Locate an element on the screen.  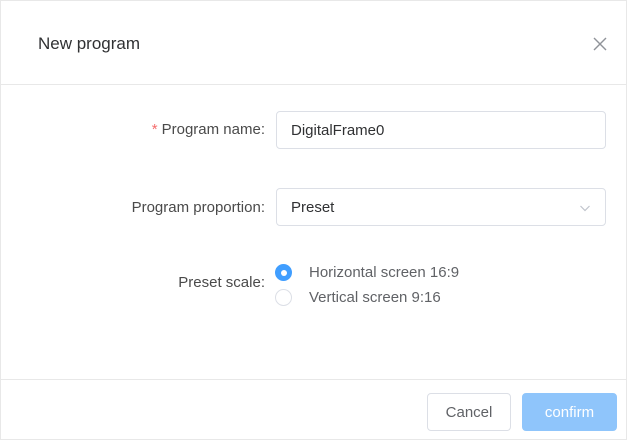
confirm-button: confirm is located at coordinates (569, 412).